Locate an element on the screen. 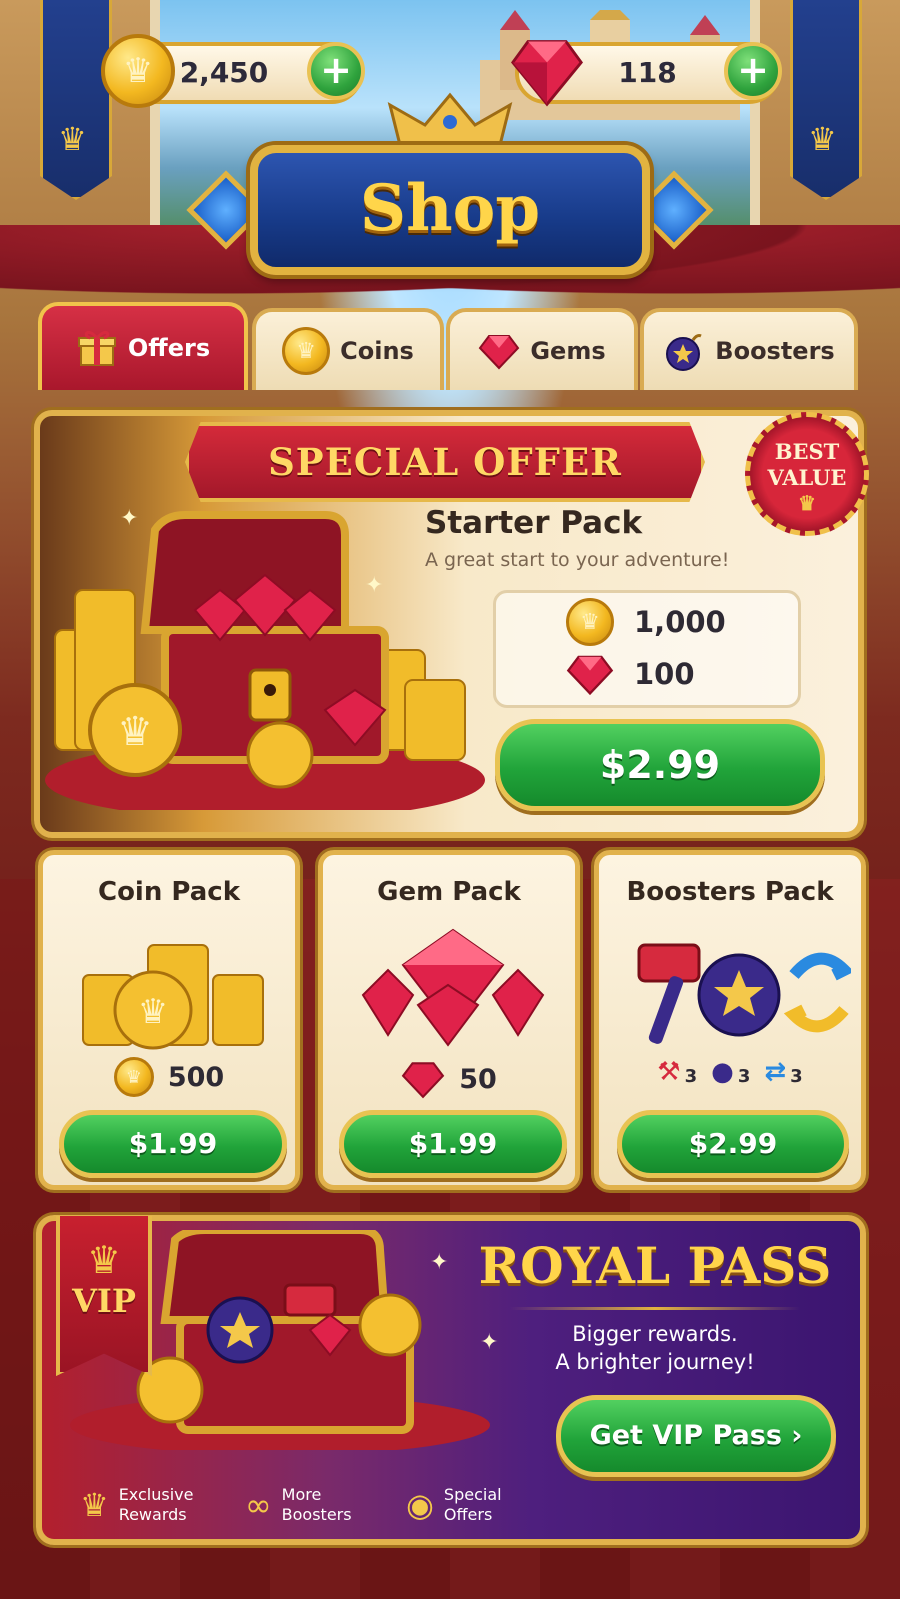 Image resolution: width=900 pixels, height=1599 pixels. tab-label: Offers is located at coordinates (169, 348).